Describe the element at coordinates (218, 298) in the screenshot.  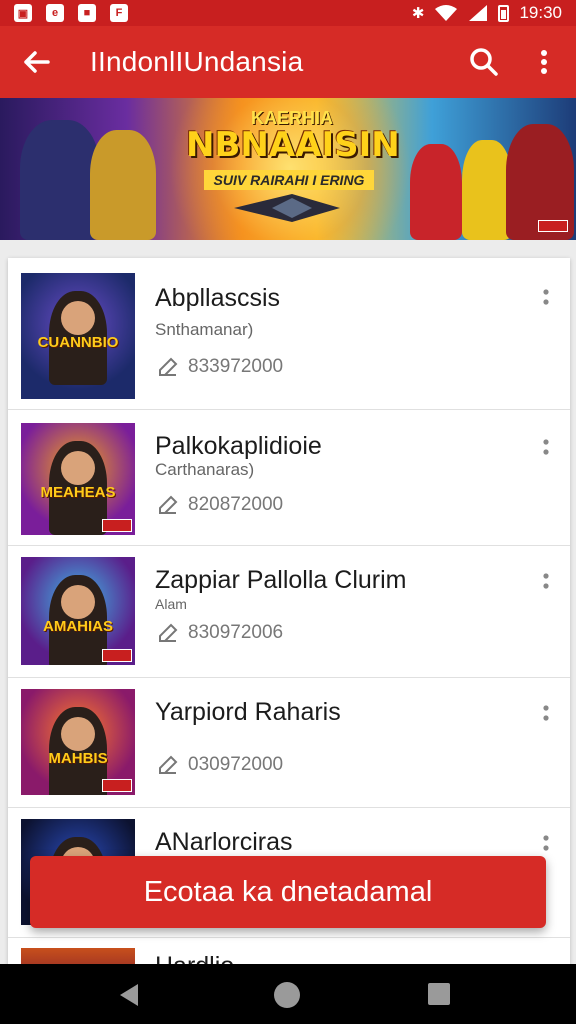
I see `item-title: Abpllascsis` at that location.